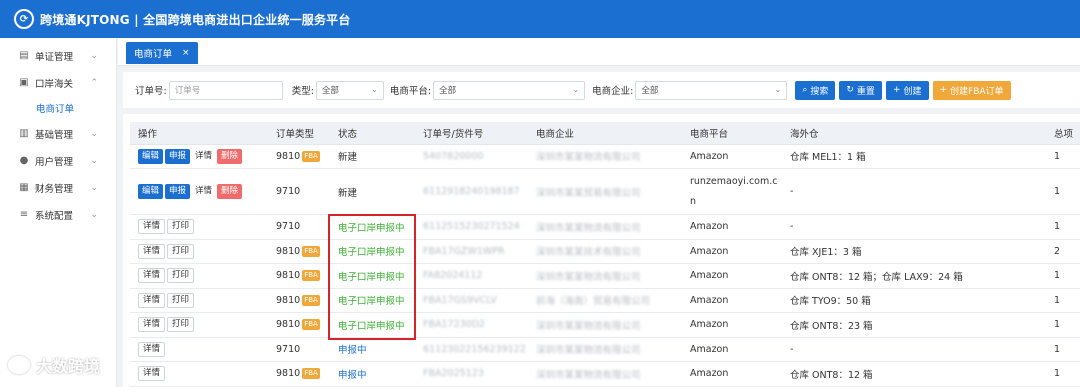 The width and height of the screenshot is (1080, 387). What do you see at coordinates (58, 55) in the screenshot?
I see `sidebar-item-documents: ▤ 单证管理 ⌄` at bounding box center [58, 55].